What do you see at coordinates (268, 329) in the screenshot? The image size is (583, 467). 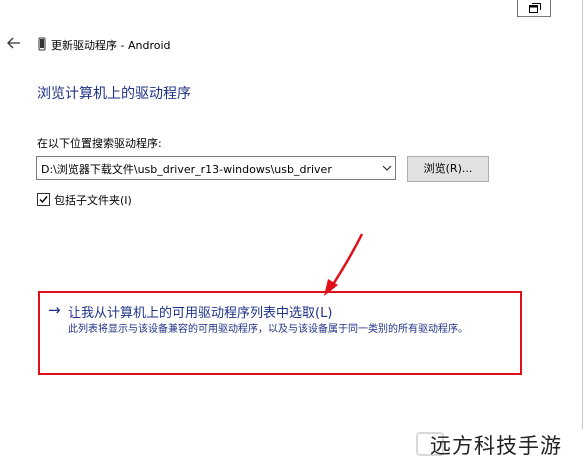 I see `option-description: 此列表将显示与该设备兼容的可用驱动程序，以及与该设备属于同一类别的所有驱动程序。` at bounding box center [268, 329].